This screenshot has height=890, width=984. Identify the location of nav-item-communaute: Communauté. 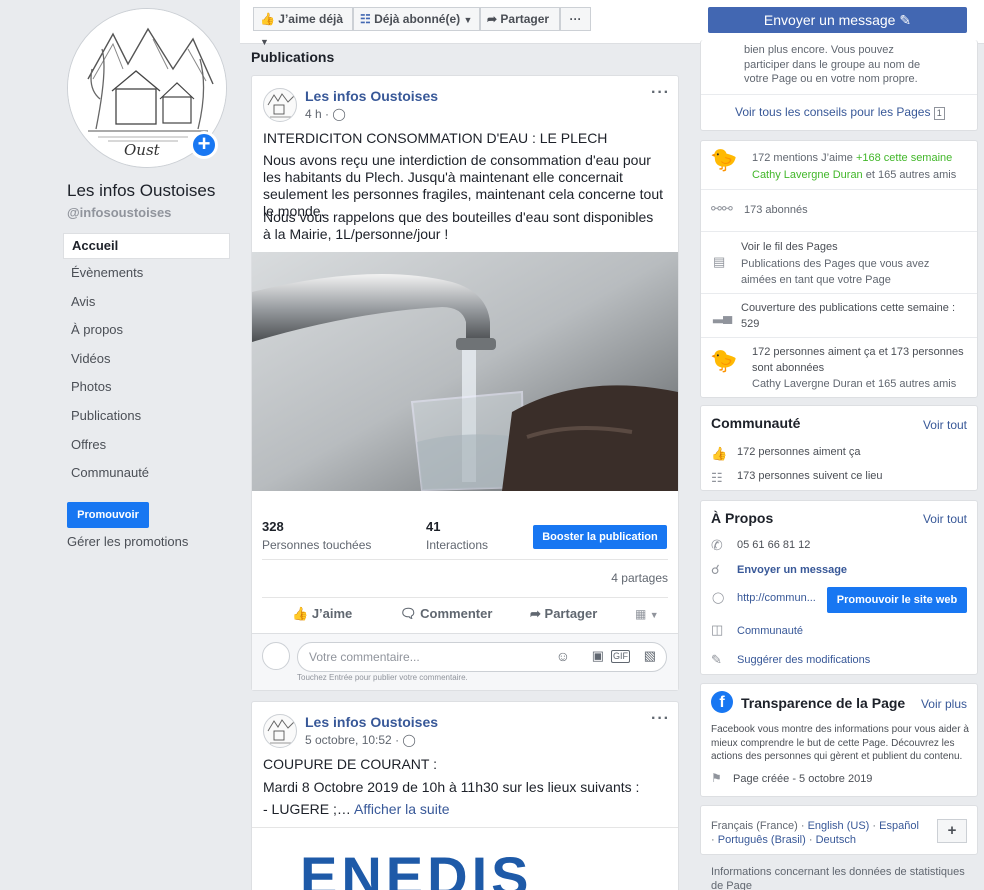
(146, 473).